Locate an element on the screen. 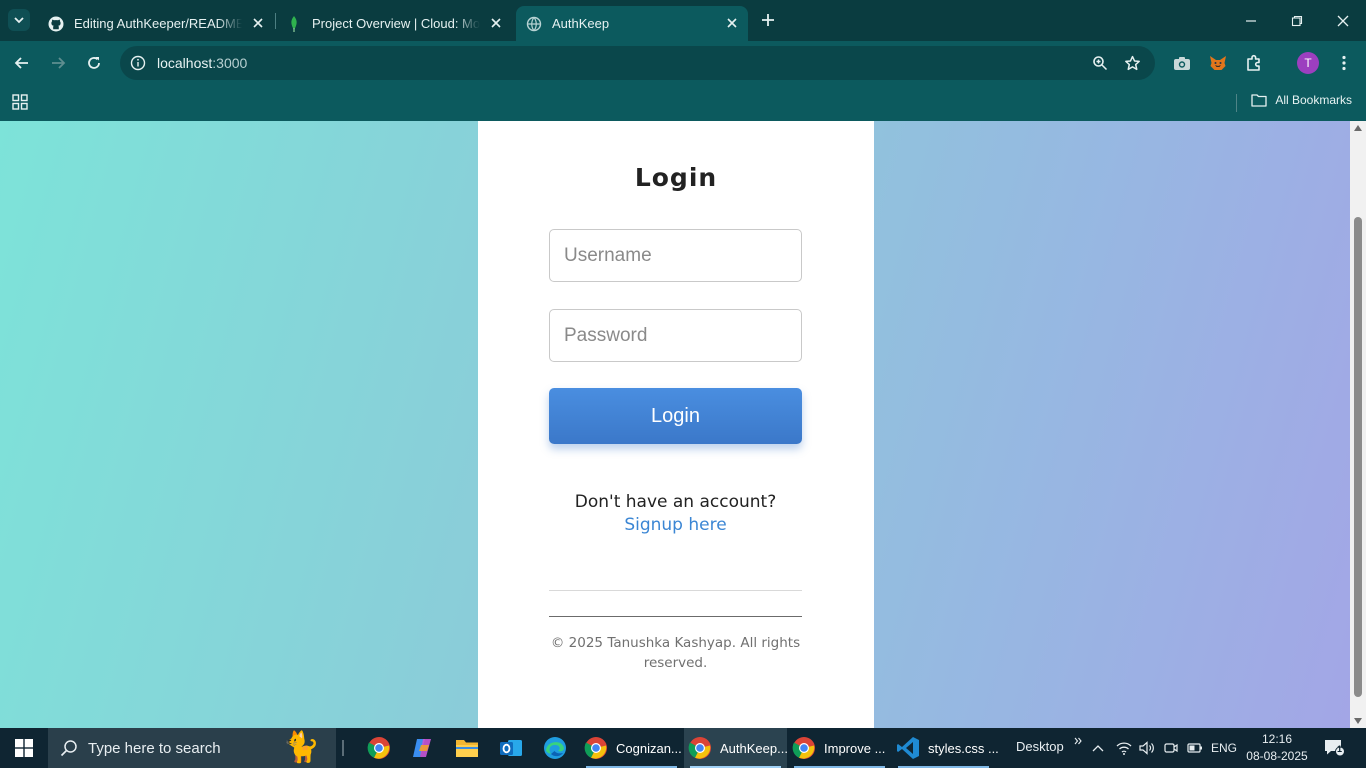 This screenshot has height=768, width=1366. cat-illustration-icon: 🐈 is located at coordinates (301, 747).